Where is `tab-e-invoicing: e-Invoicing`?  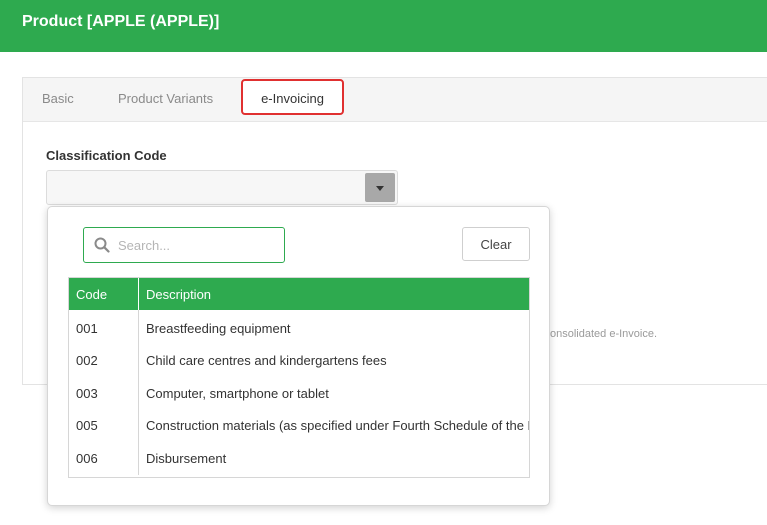
tab-e-invoicing: e-Invoicing is located at coordinates (292, 97).